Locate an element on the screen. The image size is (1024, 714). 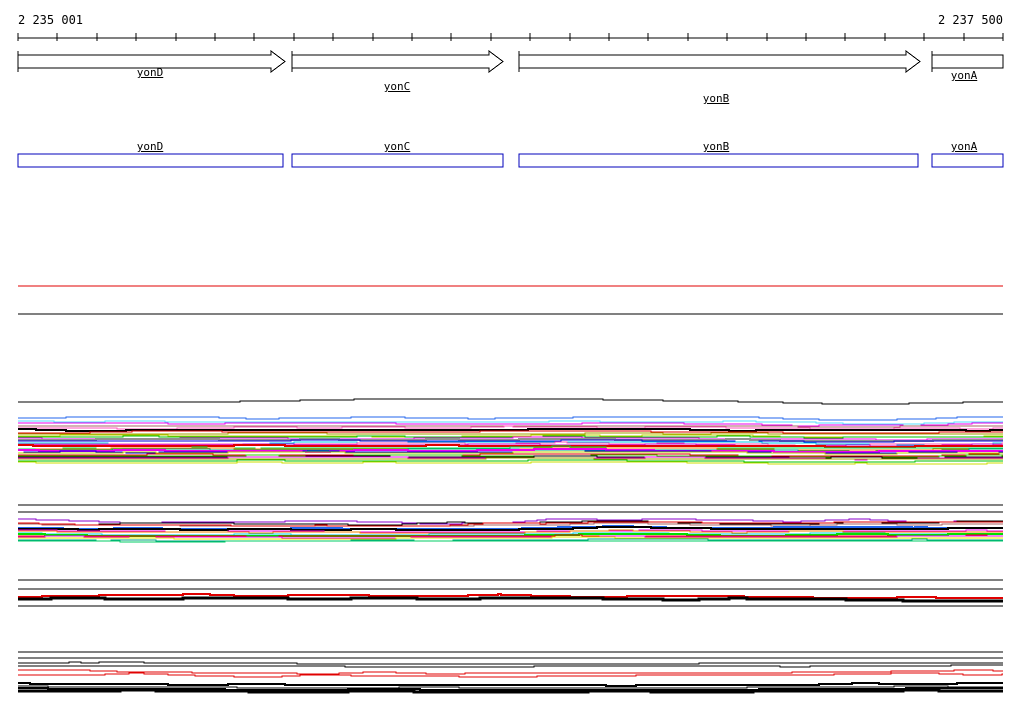
gene-arrow-label-yonD: yonD is located at coordinates (150, 73).